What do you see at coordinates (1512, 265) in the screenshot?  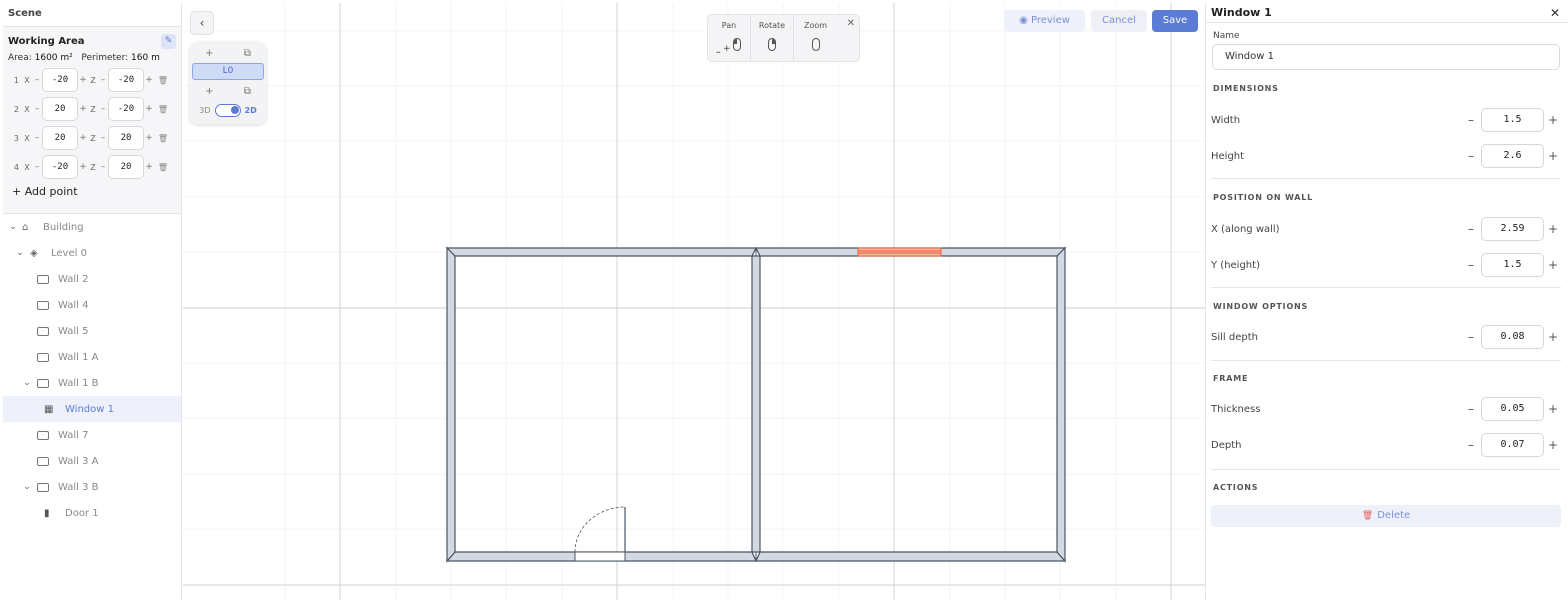 I see `y-height-input: 1.5` at bounding box center [1512, 265].